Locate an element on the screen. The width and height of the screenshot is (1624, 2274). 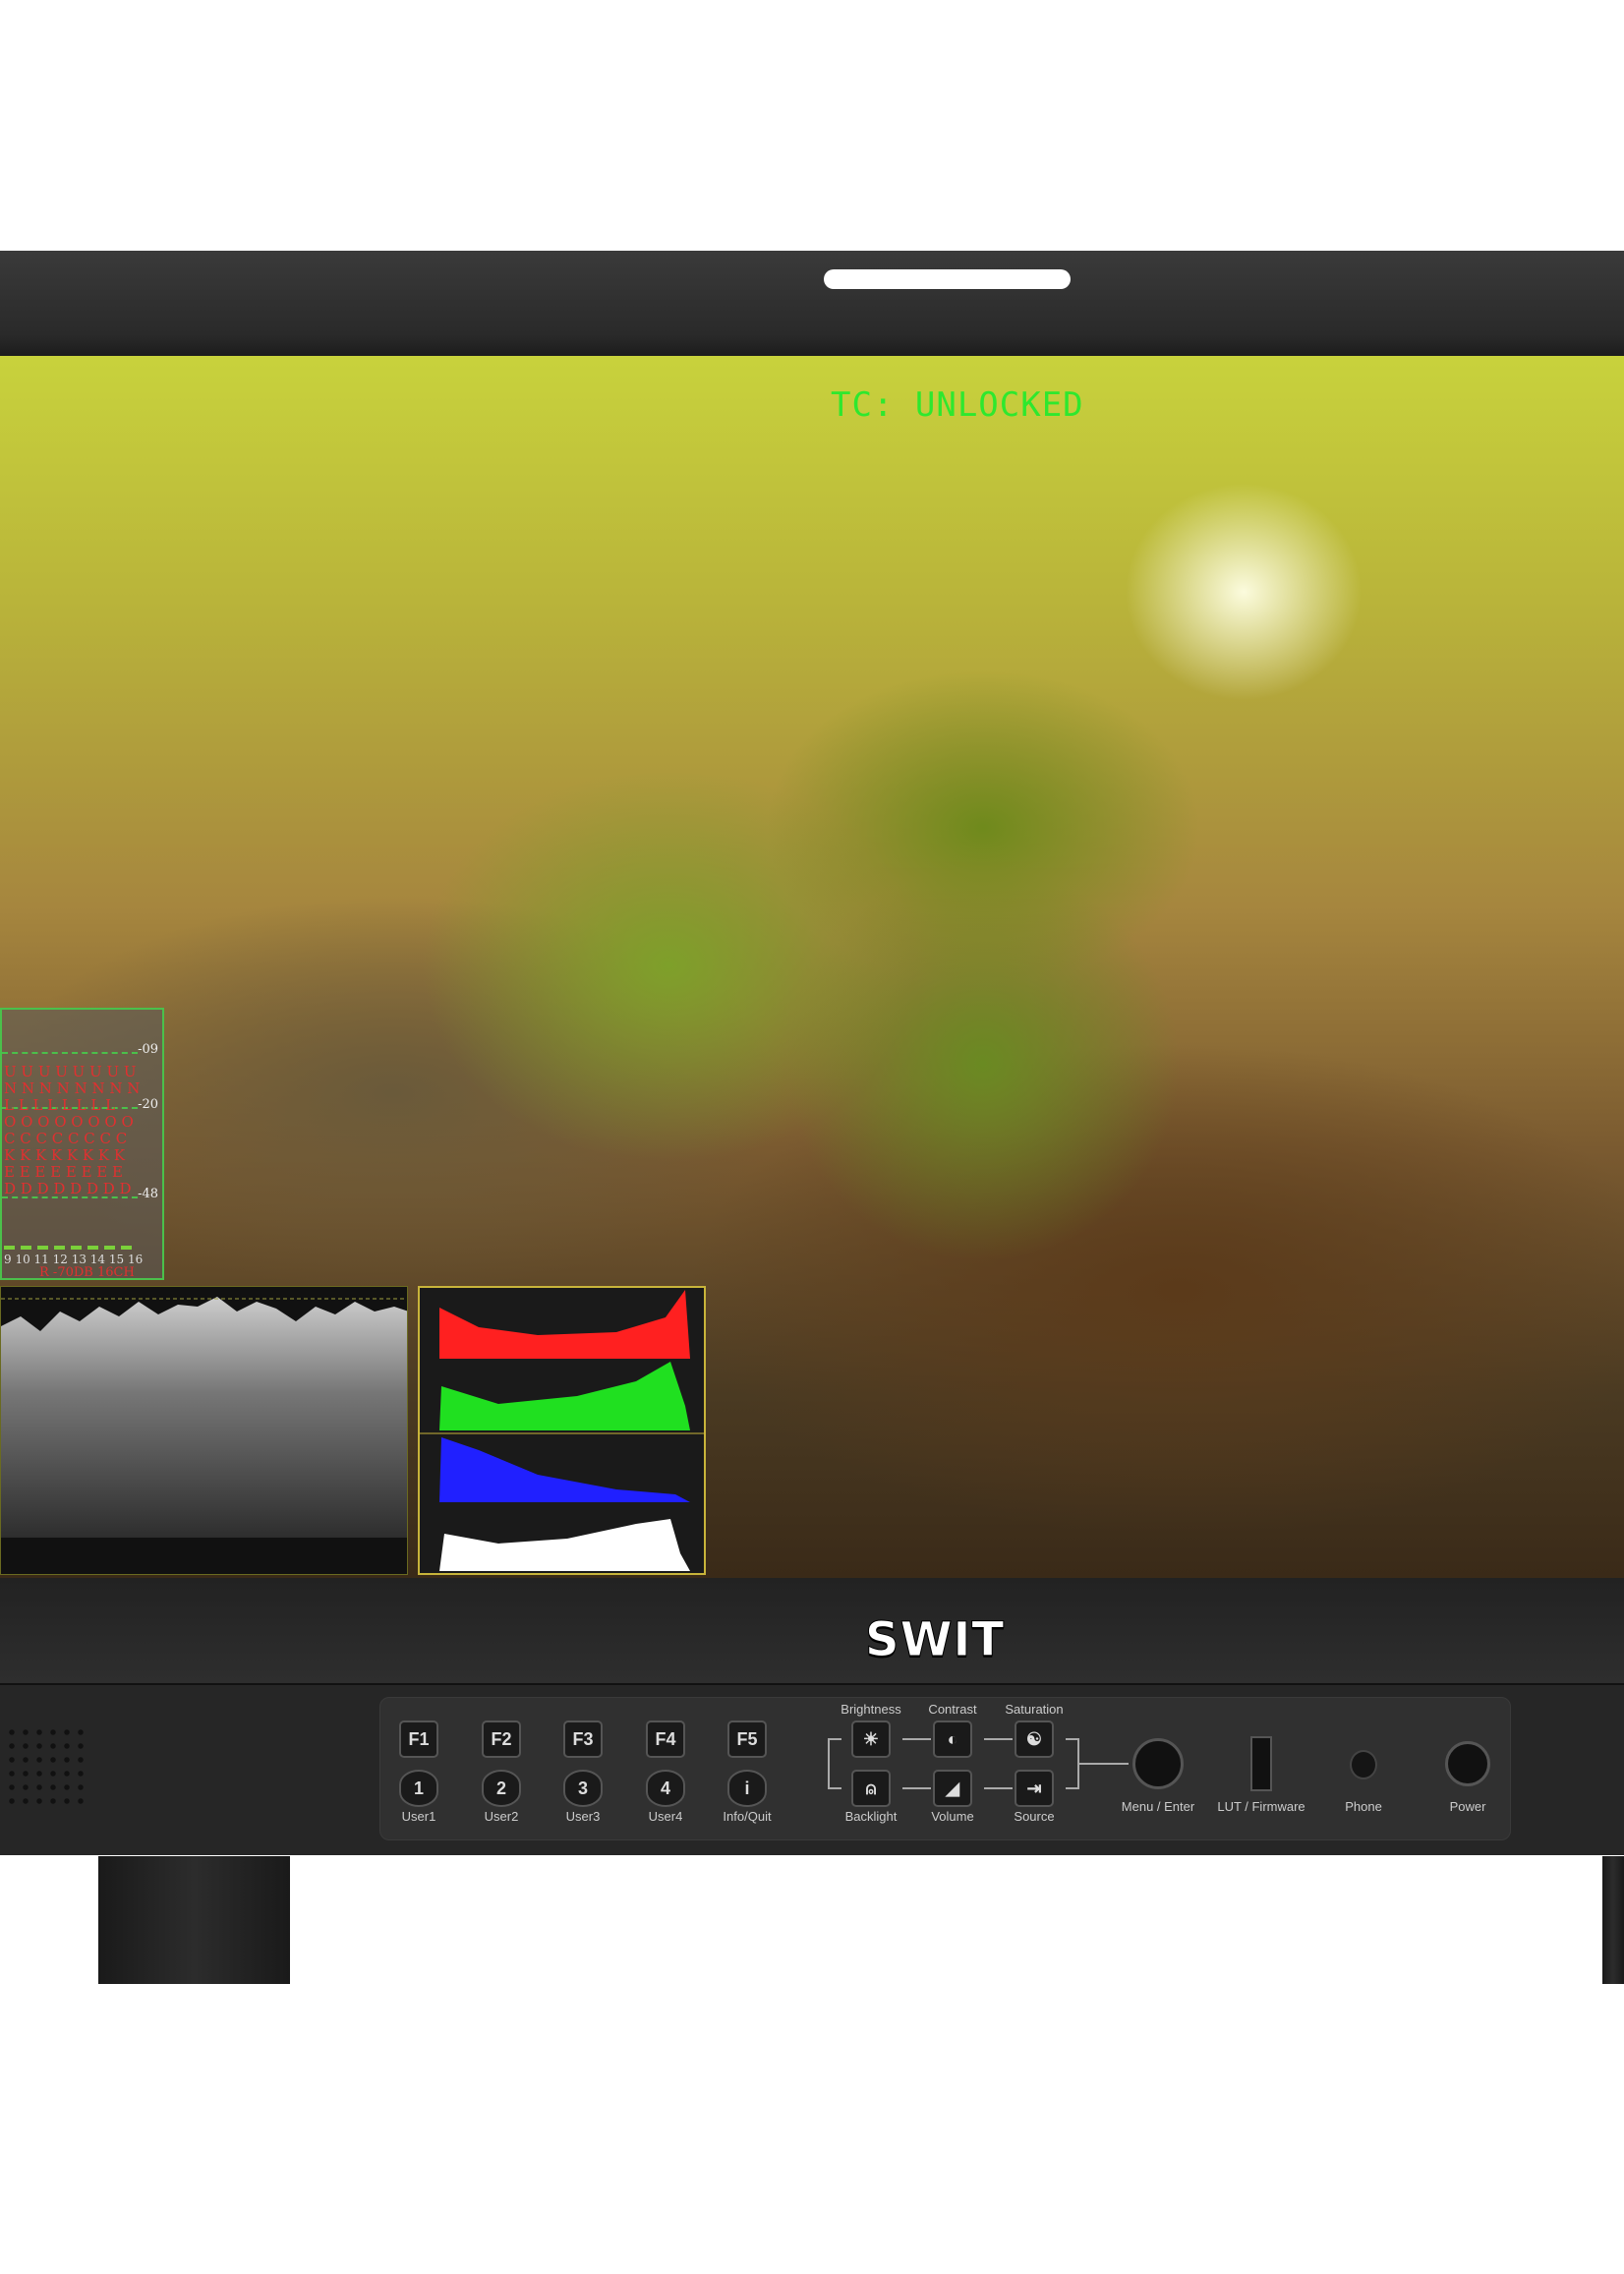
control-label: Saturation is located at coordinates (1034, 1709).